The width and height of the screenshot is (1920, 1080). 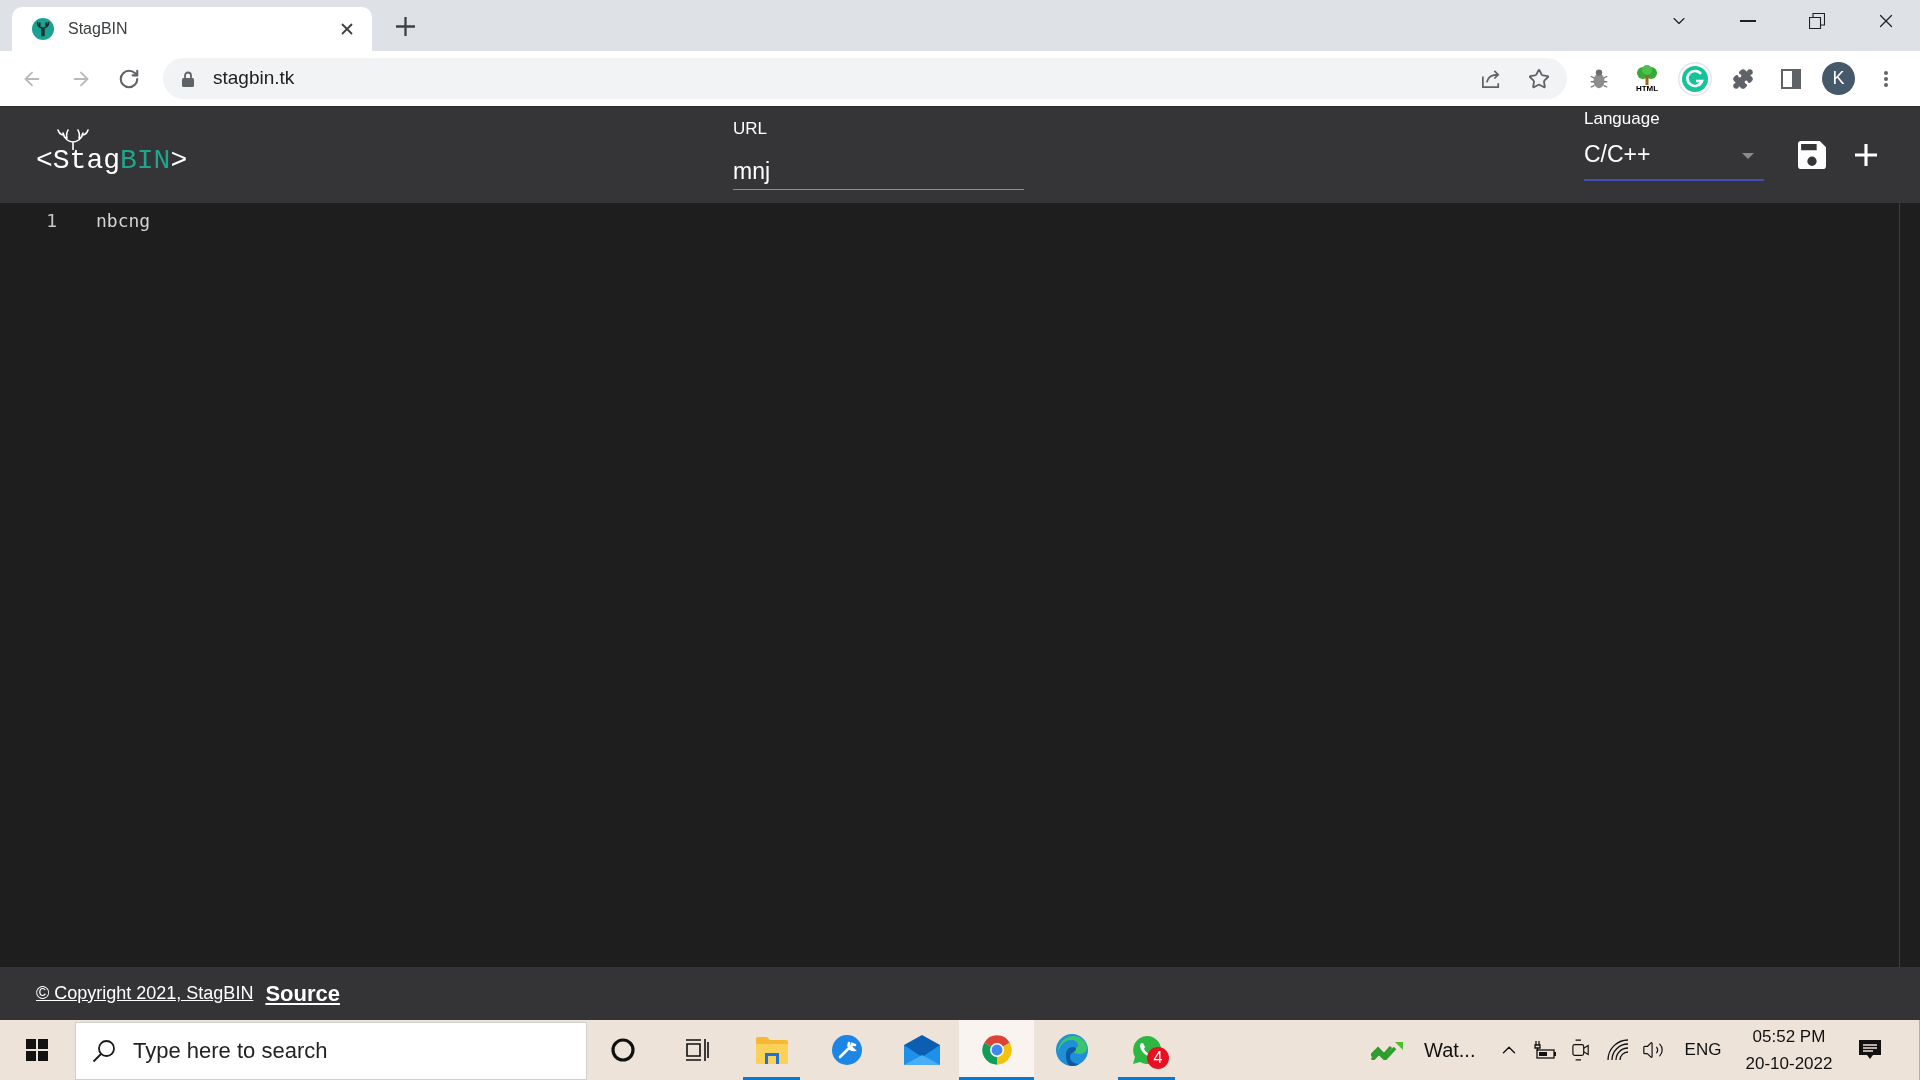 What do you see at coordinates (1387, 1050) in the screenshot?
I see `rising-arrows-icon` at bounding box center [1387, 1050].